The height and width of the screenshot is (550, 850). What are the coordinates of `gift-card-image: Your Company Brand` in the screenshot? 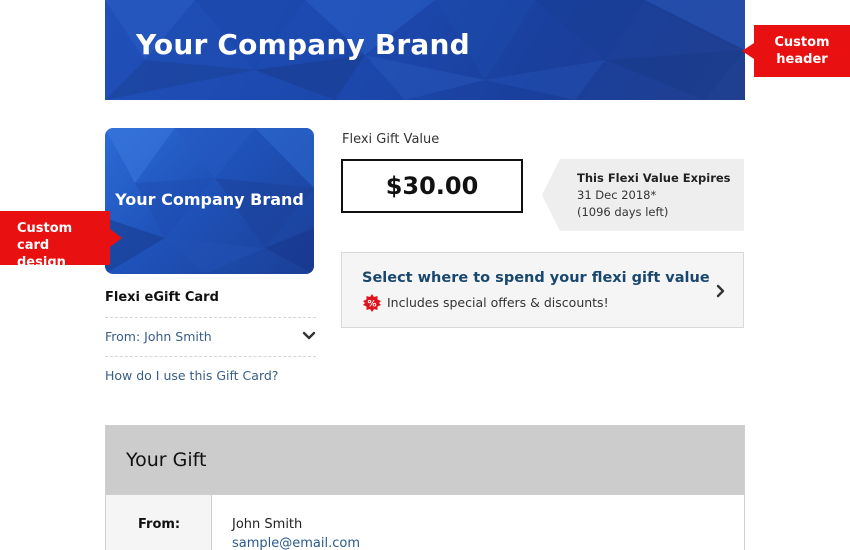 It's located at (209, 201).